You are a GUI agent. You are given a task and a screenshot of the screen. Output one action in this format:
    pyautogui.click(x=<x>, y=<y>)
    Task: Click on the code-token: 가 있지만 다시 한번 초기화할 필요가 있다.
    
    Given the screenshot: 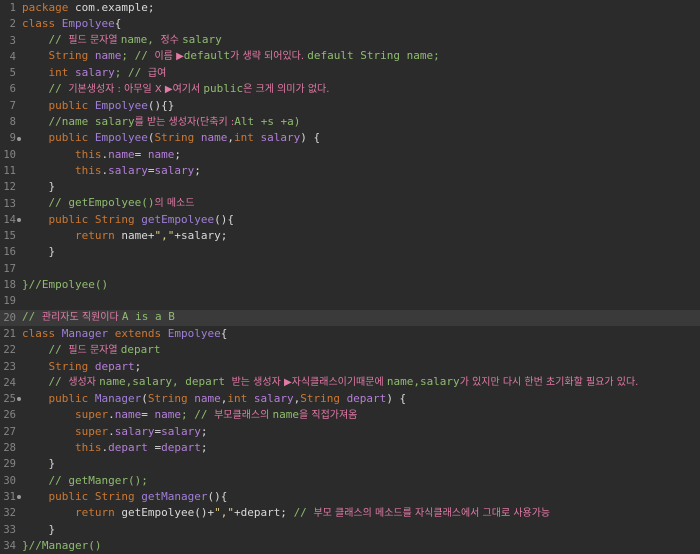 What is the action you would take?
    pyautogui.click(x=549, y=383)
    